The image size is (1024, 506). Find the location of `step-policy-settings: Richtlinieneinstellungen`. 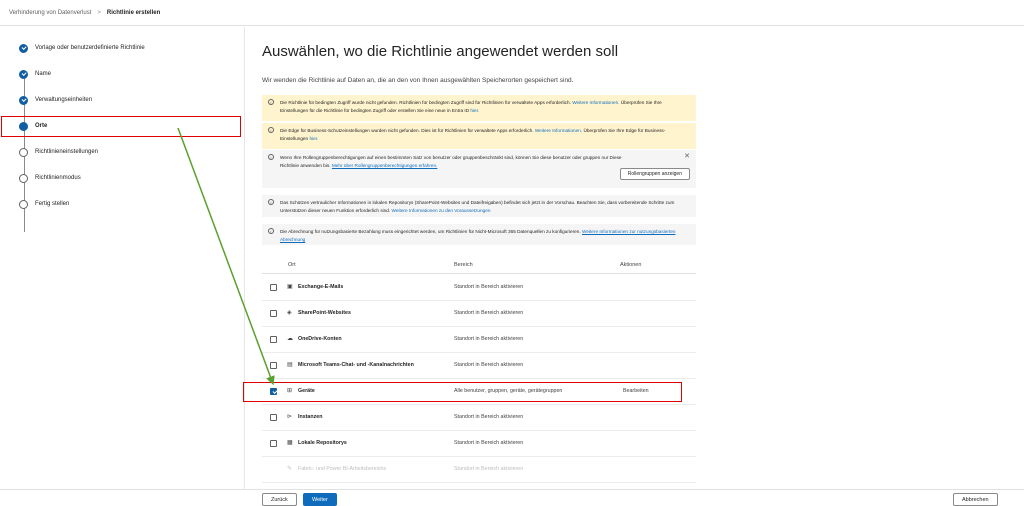

step-policy-settings: Richtlinieneinstellungen is located at coordinates (58, 152).